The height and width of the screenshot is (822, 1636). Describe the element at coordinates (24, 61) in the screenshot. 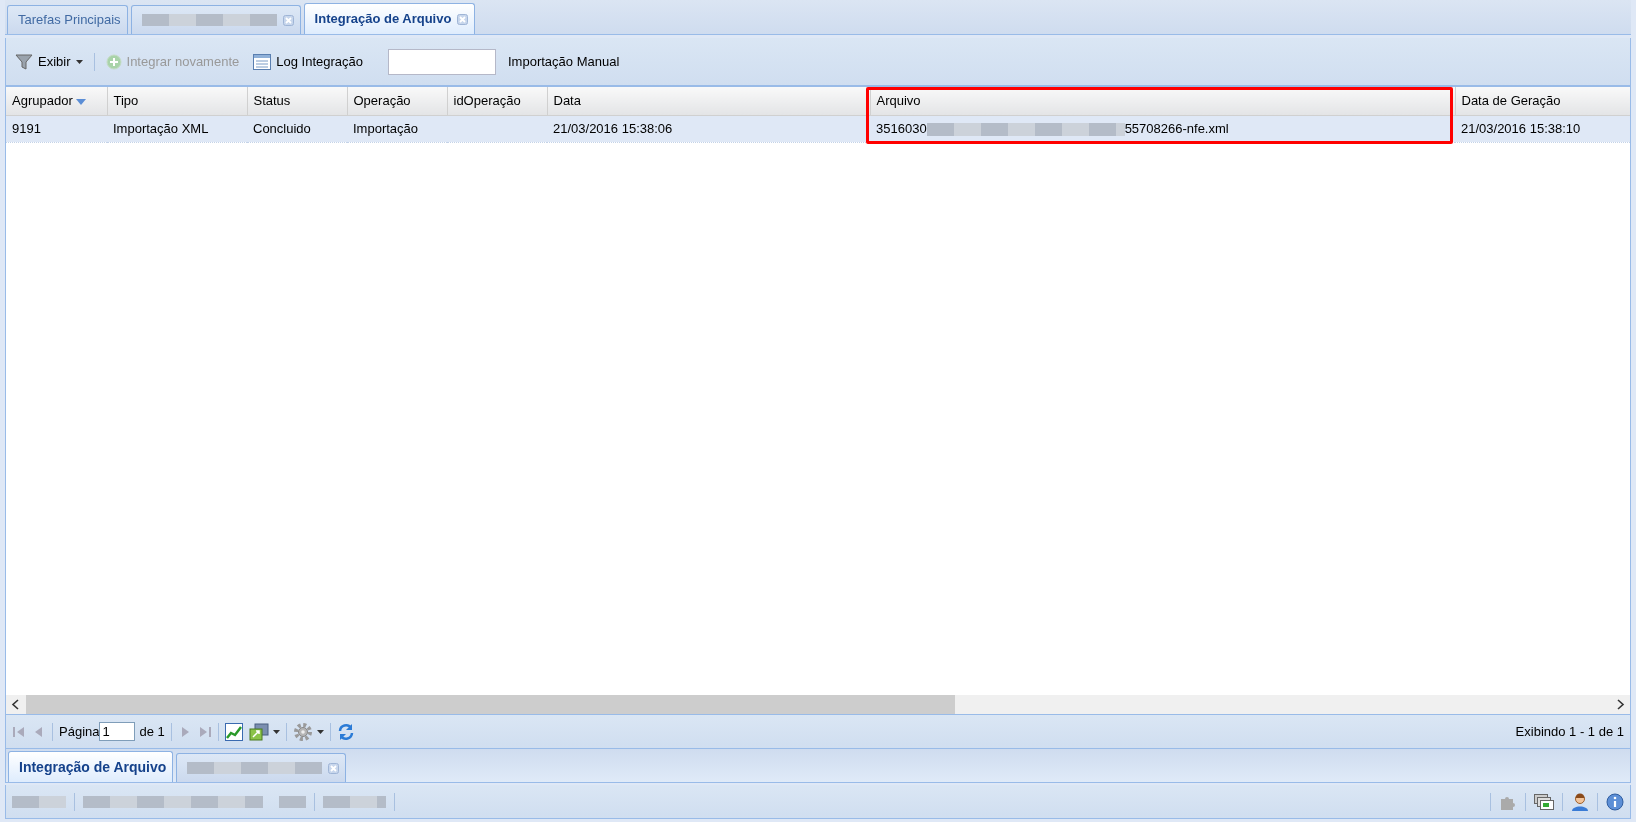

I see `filter-icon` at that location.